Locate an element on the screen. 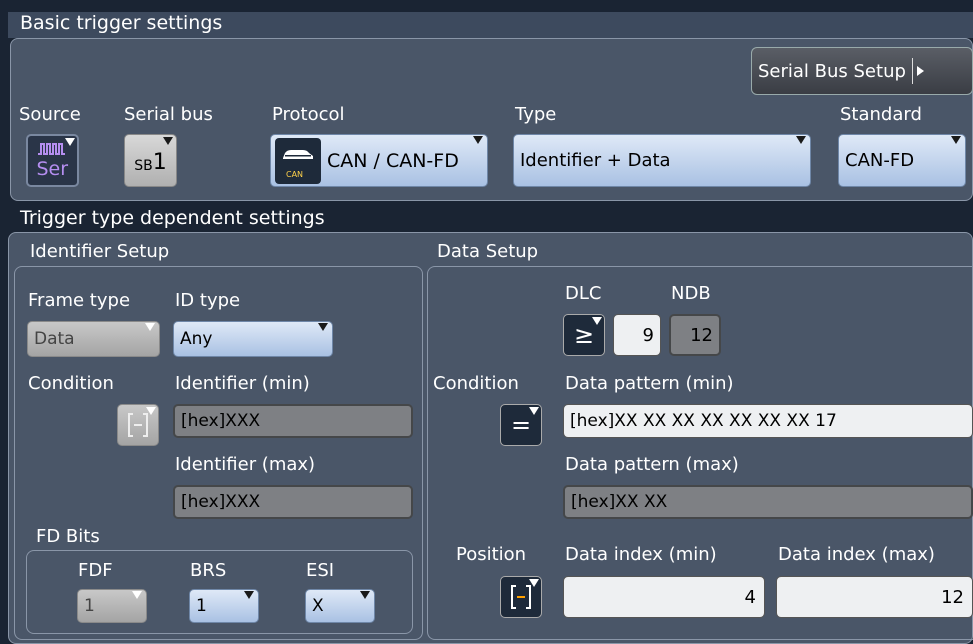 The height and width of the screenshot is (644, 973). identifier-min-label: Identifier (min) is located at coordinates (242, 383).